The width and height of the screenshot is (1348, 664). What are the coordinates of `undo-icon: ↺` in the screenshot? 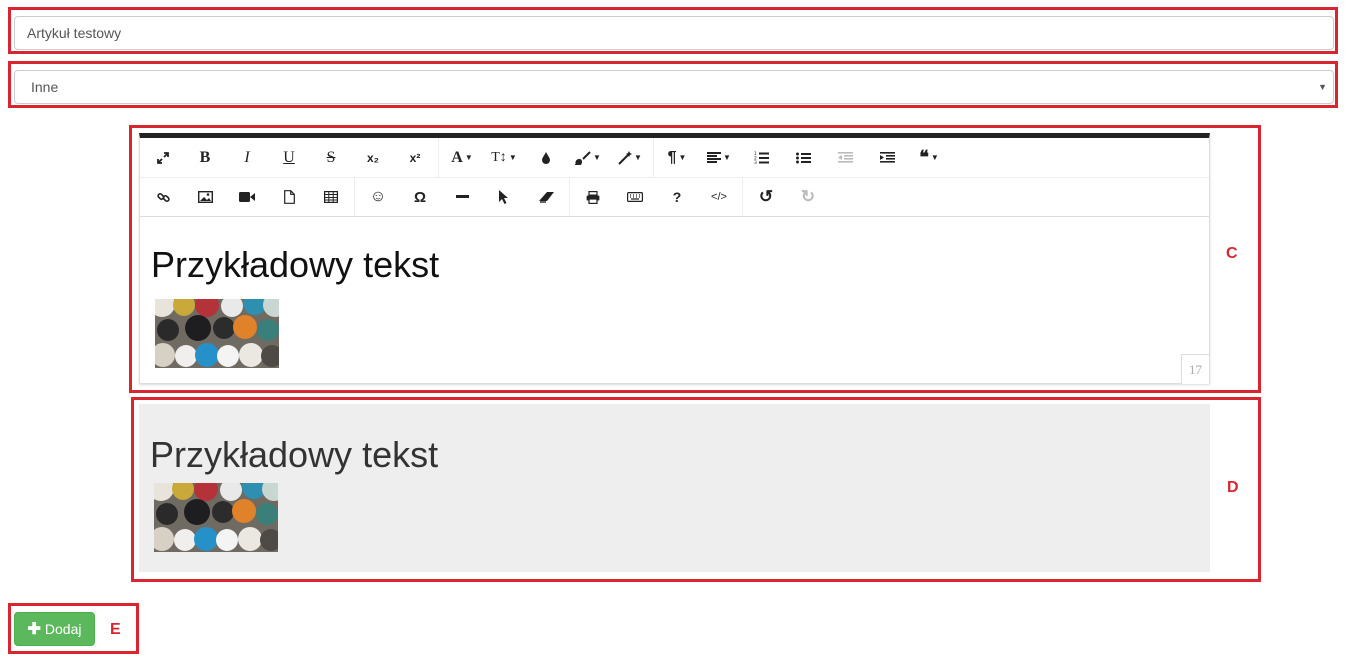 It's located at (766, 197).